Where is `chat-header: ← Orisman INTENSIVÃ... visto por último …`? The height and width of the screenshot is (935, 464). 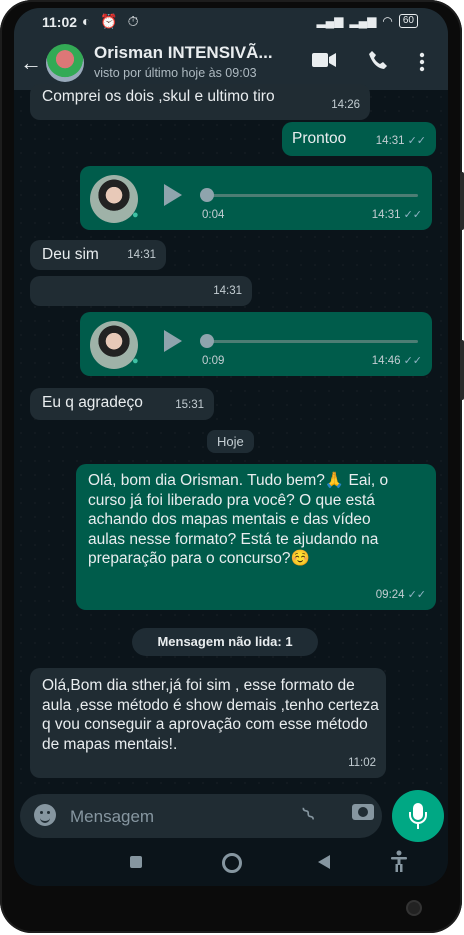
chat-header: ← Orisman INTENSIVÃ... visto por último … is located at coordinates (231, 63).